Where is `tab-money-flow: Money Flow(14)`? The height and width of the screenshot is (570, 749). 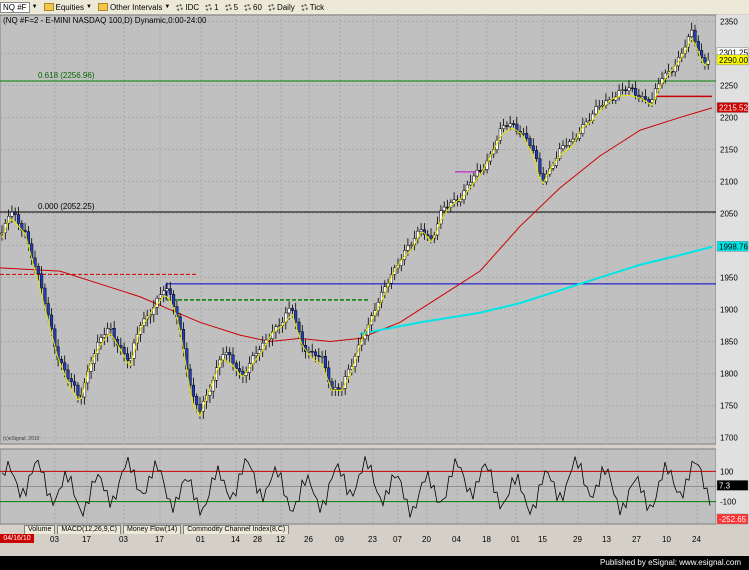 tab-money-flow: Money Flow(14) is located at coordinates (152, 529).